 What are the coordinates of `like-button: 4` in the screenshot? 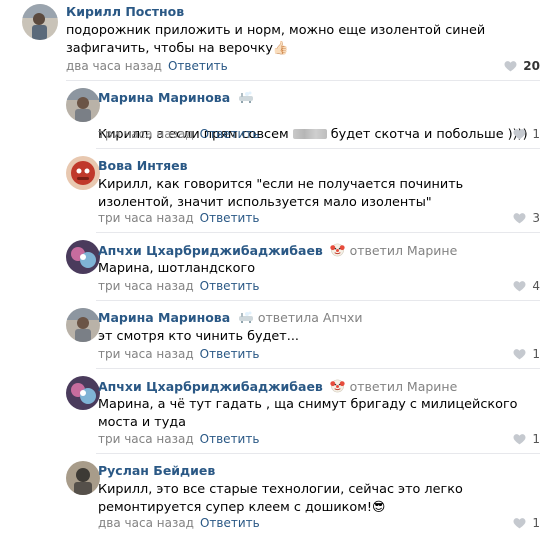 It's located at (526, 287).